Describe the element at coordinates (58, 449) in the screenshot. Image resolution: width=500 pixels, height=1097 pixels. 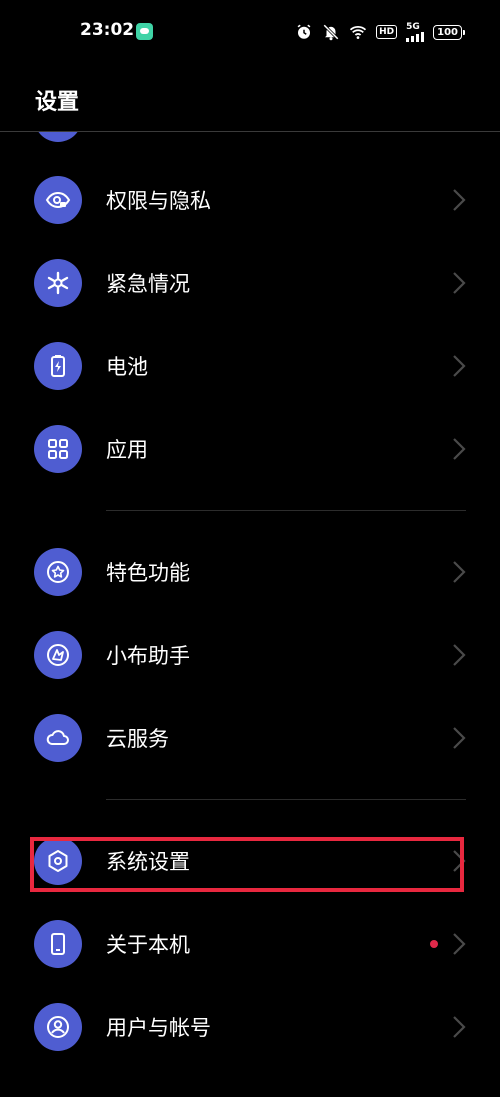
I see `apps-grid-icon` at that location.